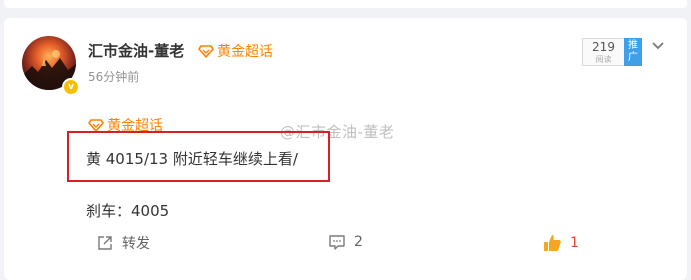 The width and height of the screenshot is (691, 280). What do you see at coordinates (345, 4) in the screenshot?
I see `previous-post-card` at bounding box center [345, 4].